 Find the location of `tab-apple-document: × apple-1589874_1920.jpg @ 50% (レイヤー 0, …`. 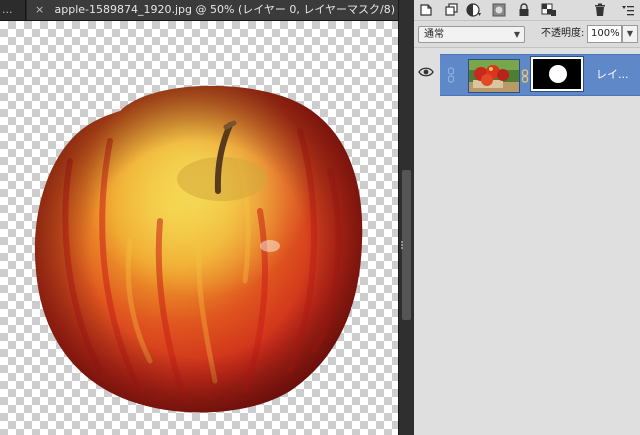

tab-apple-document: × apple-1589874_1920.jpg @ 50% (レイヤー 0, … is located at coordinates (215, 10).